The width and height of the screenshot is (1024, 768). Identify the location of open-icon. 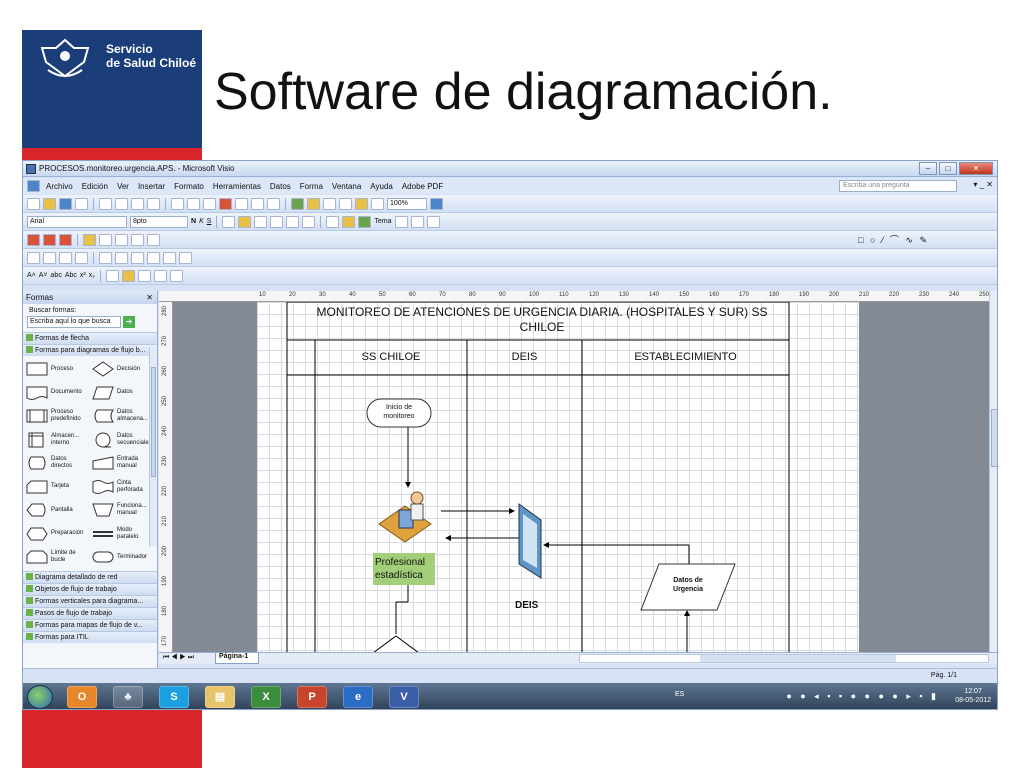
(49, 203).